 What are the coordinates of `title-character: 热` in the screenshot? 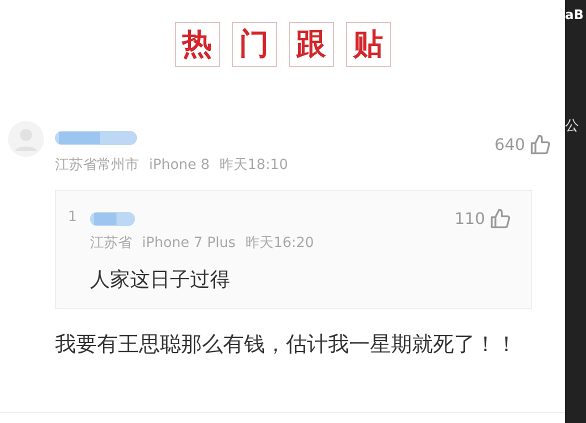 It's located at (197, 44).